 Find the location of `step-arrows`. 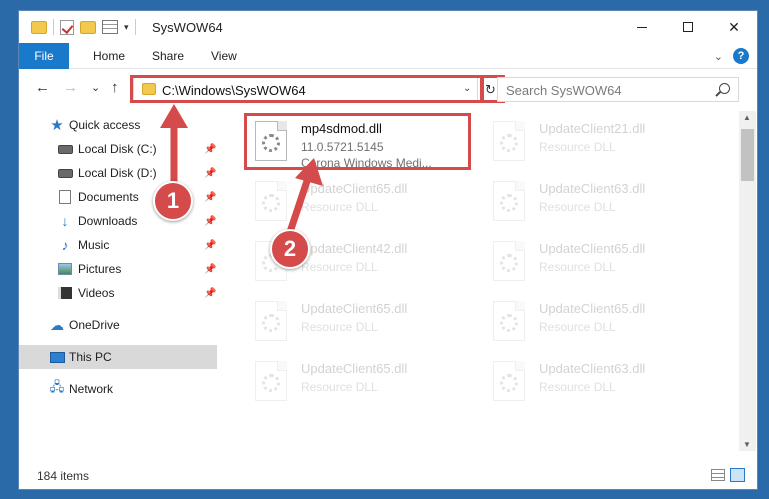

step-arrows is located at coordinates (241, 170).